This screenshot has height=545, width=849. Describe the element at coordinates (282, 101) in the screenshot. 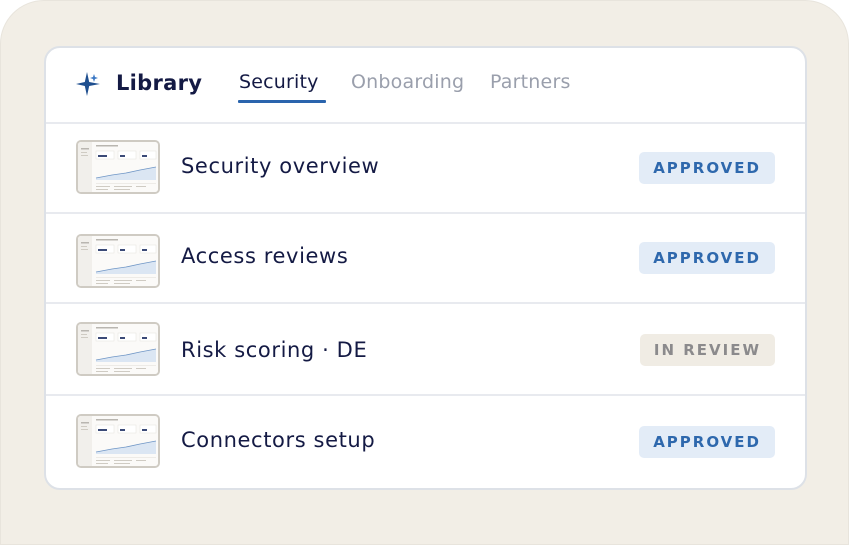

I see `active-tab-indicator` at that location.